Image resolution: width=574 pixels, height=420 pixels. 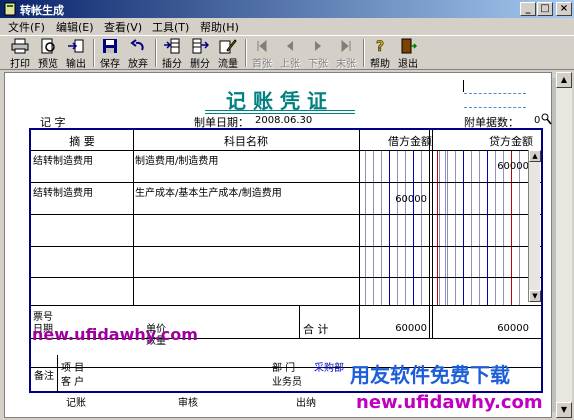 What do you see at coordinates (200, 64) in the screenshot?
I see `delete-row-label: 删分` at bounding box center [200, 64].